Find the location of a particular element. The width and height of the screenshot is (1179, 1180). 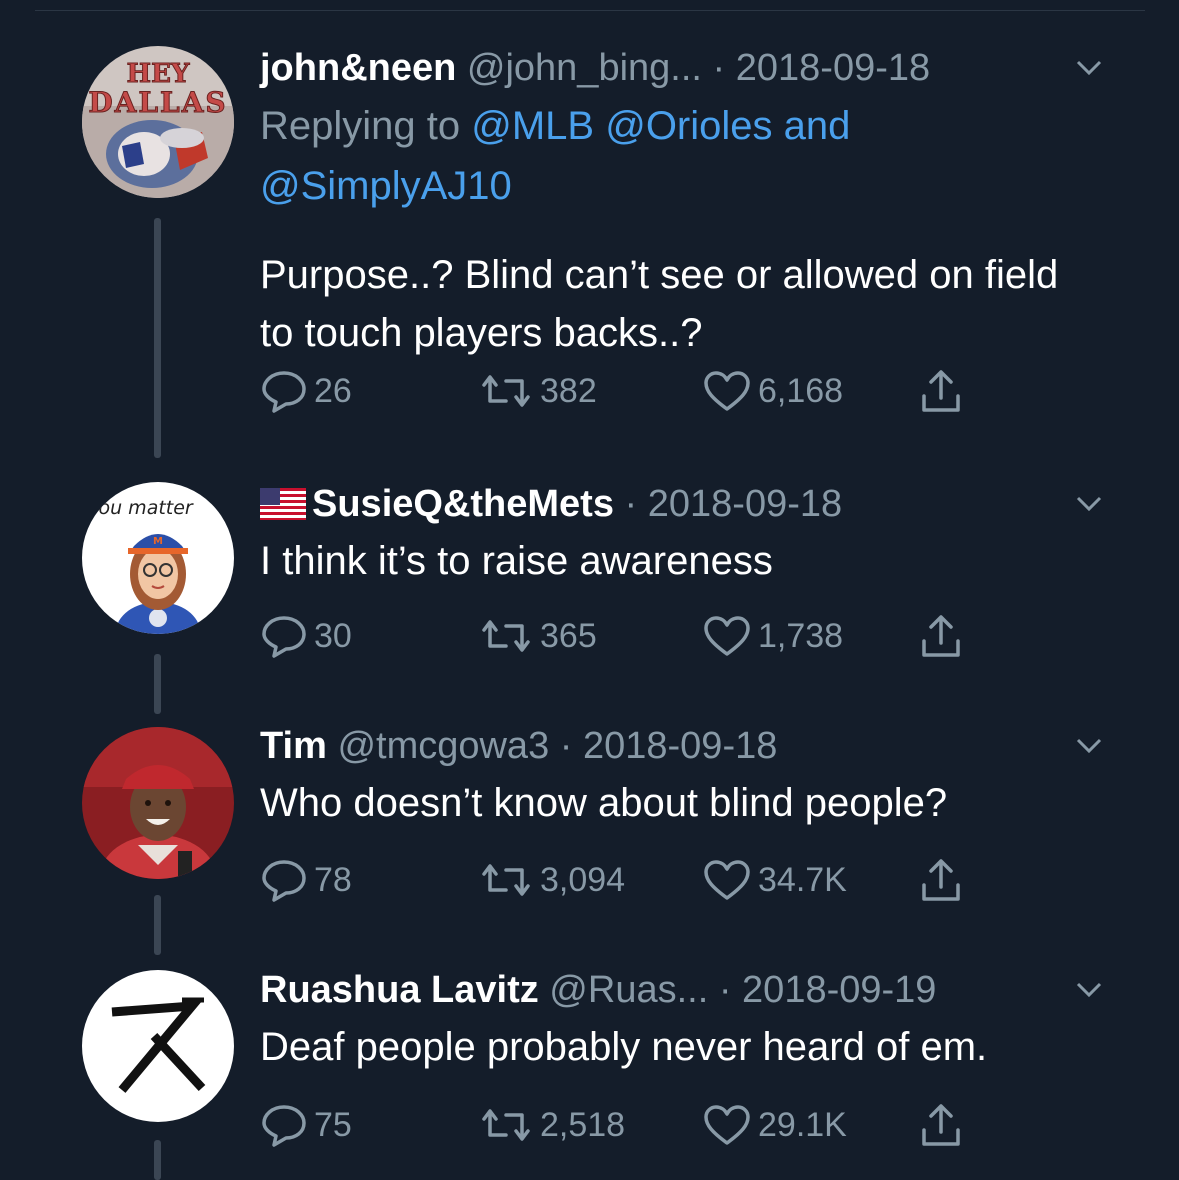

tweet-header: Tim @tmcgowa3 · 2018-09-18 is located at coordinates (684, 746).